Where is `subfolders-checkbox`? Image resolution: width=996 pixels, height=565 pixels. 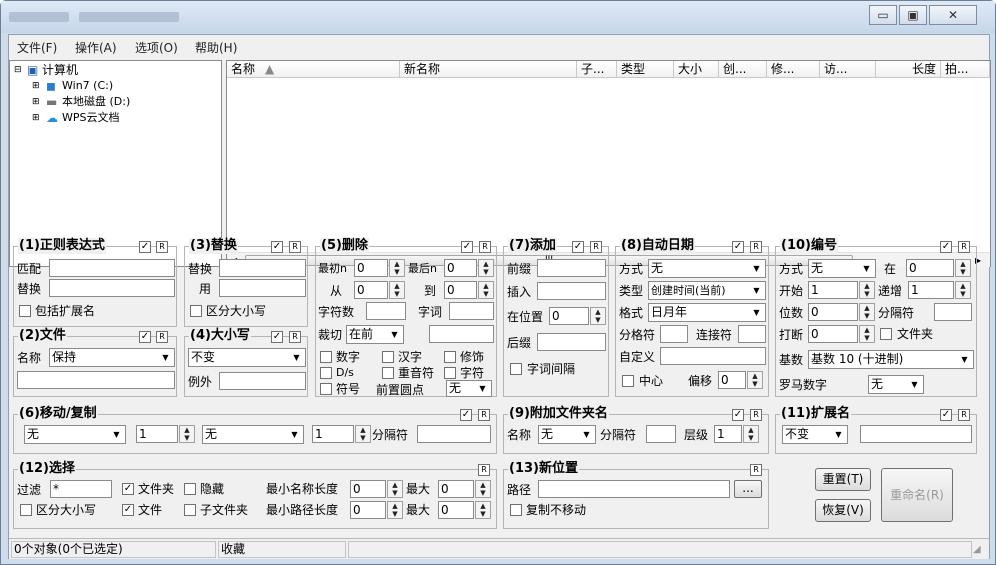
subfolders-checkbox is located at coordinates (190, 510).